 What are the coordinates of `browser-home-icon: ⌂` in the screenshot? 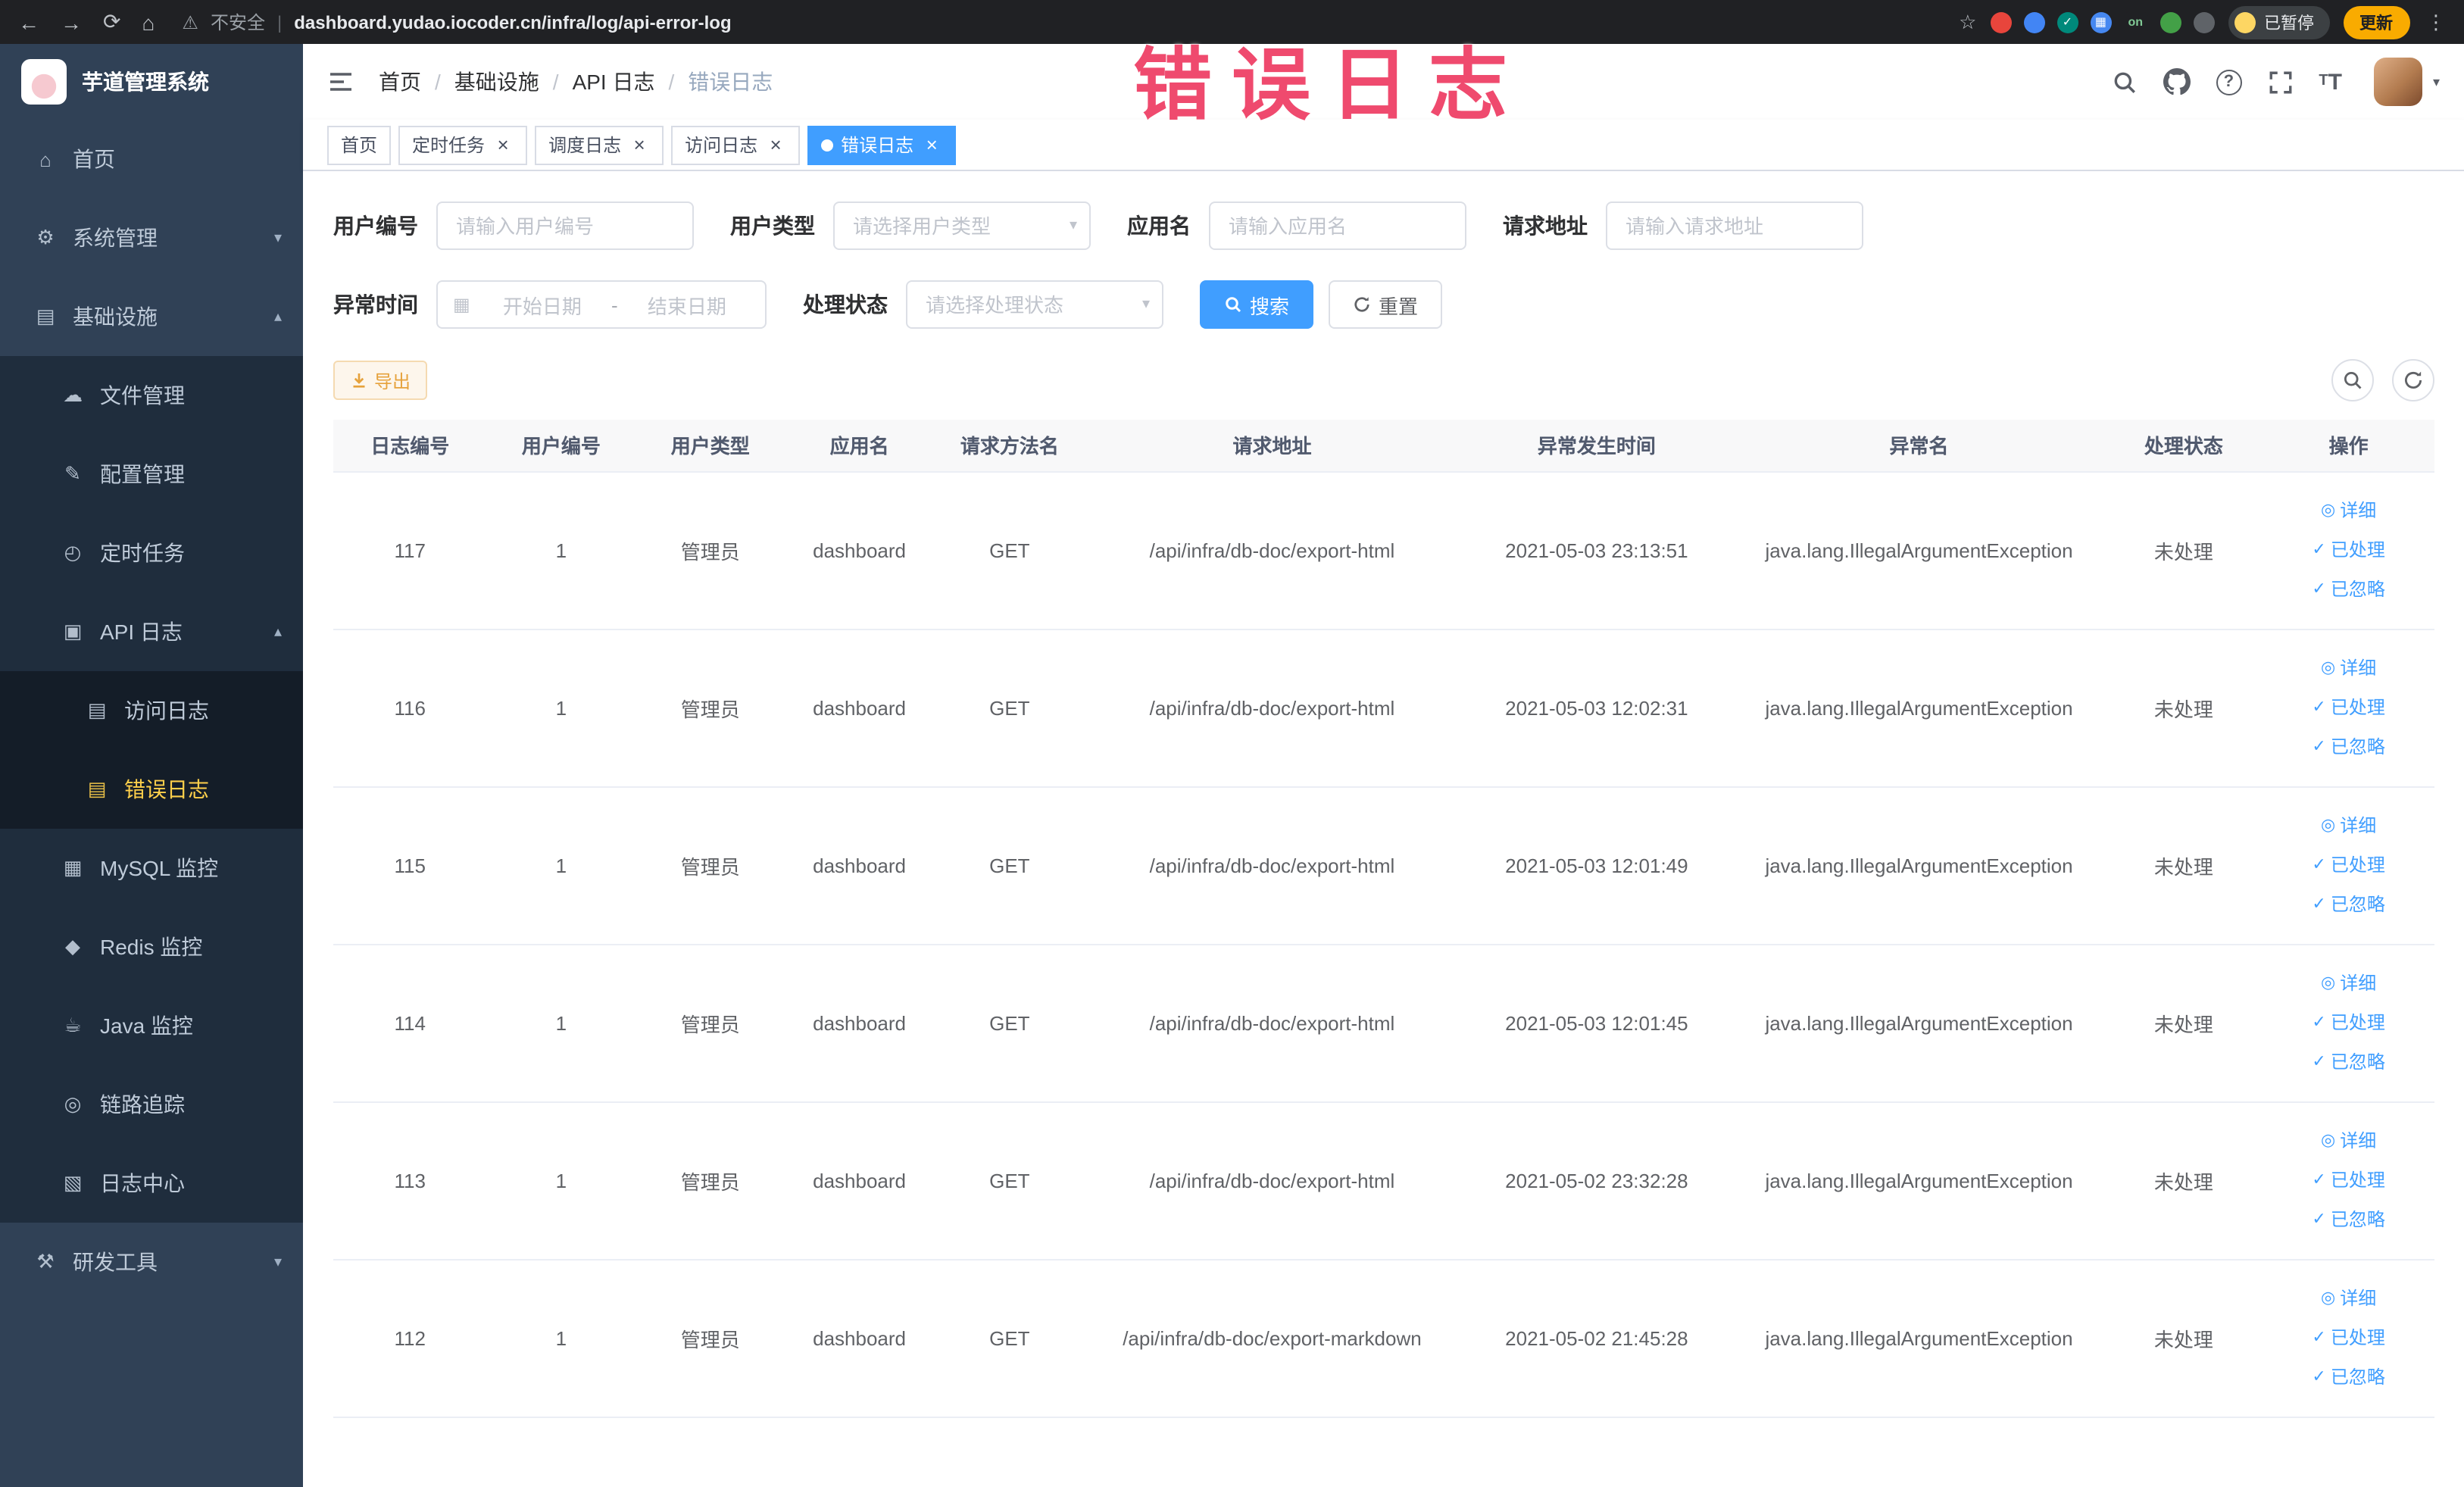 It's located at (148, 22).